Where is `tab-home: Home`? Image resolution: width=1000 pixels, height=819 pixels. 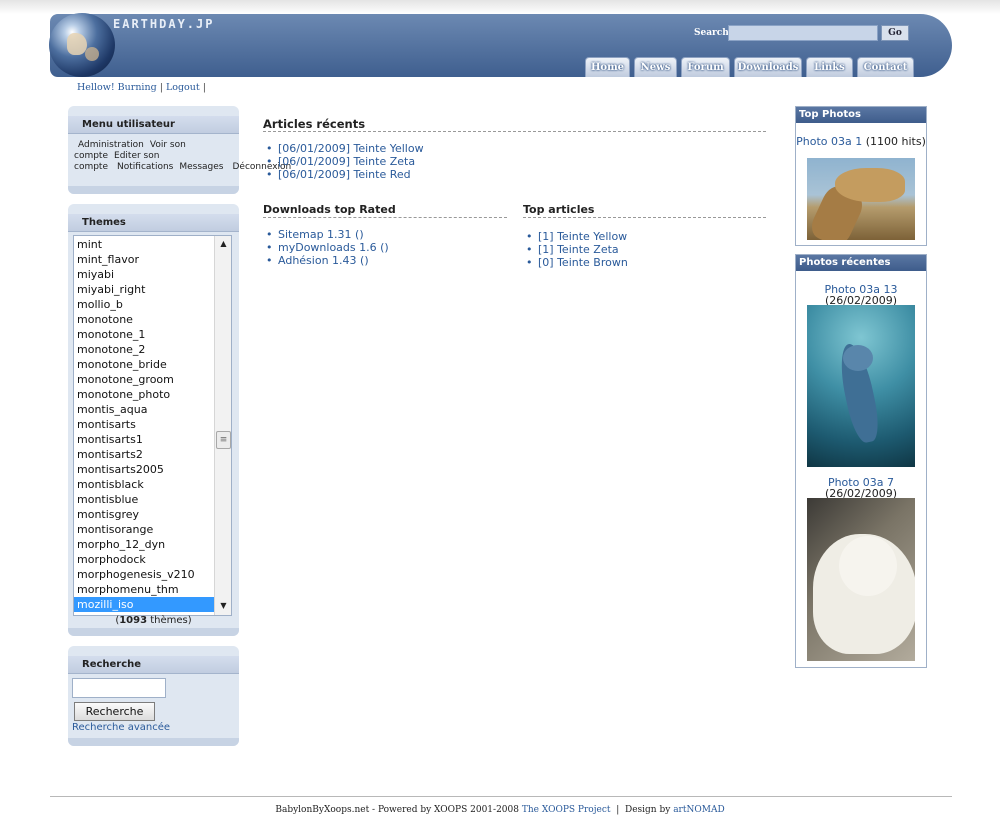 tab-home: Home is located at coordinates (607, 67).